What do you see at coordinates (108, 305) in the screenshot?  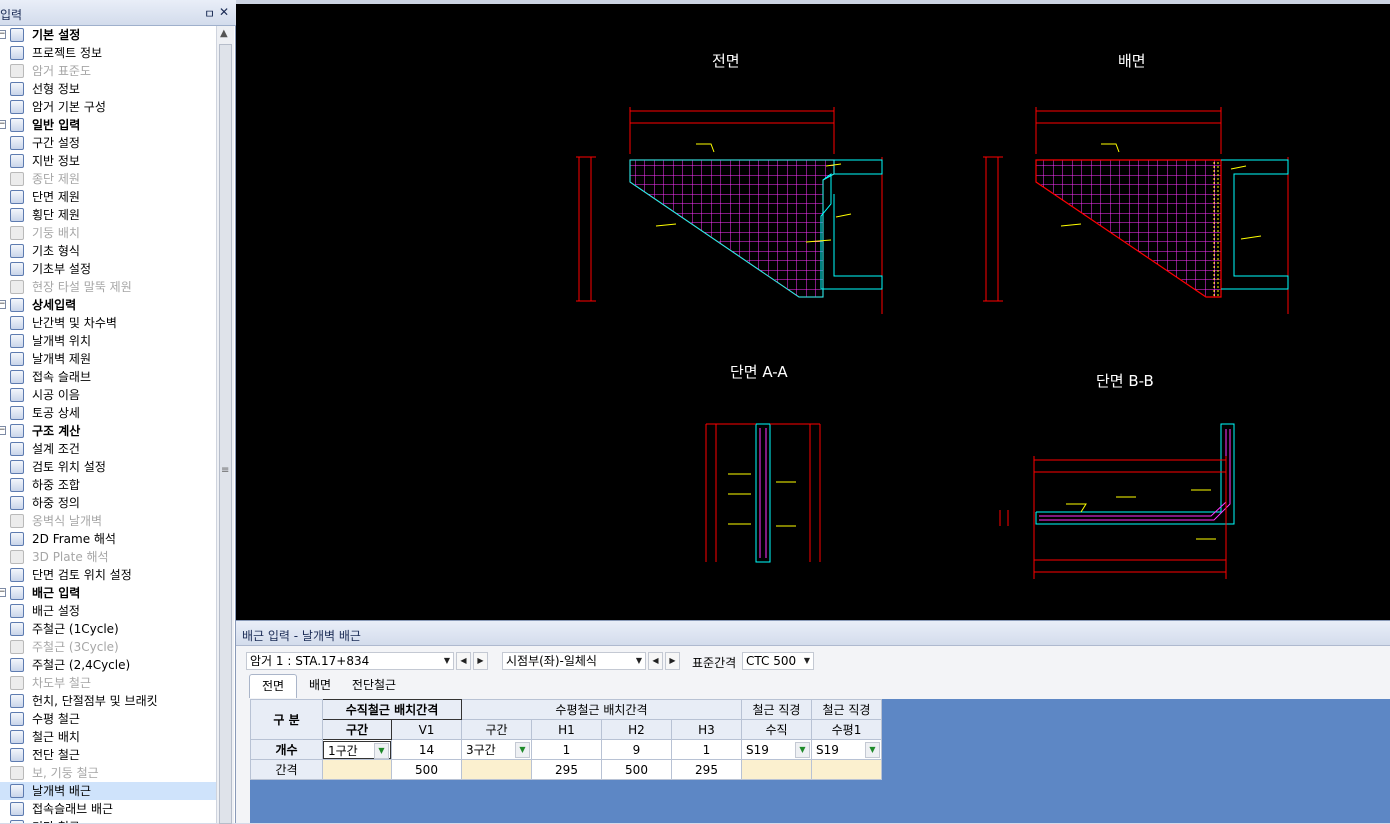 I see `tree-group: − 상세입력` at bounding box center [108, 305].